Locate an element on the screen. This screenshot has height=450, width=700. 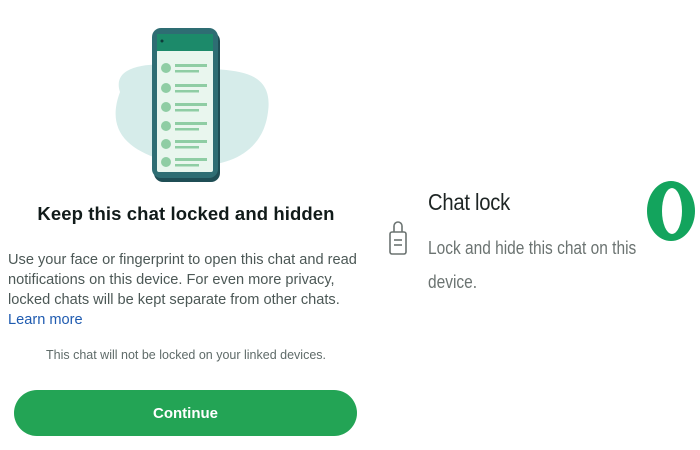
phone-header is located at coordinates (185, 42).